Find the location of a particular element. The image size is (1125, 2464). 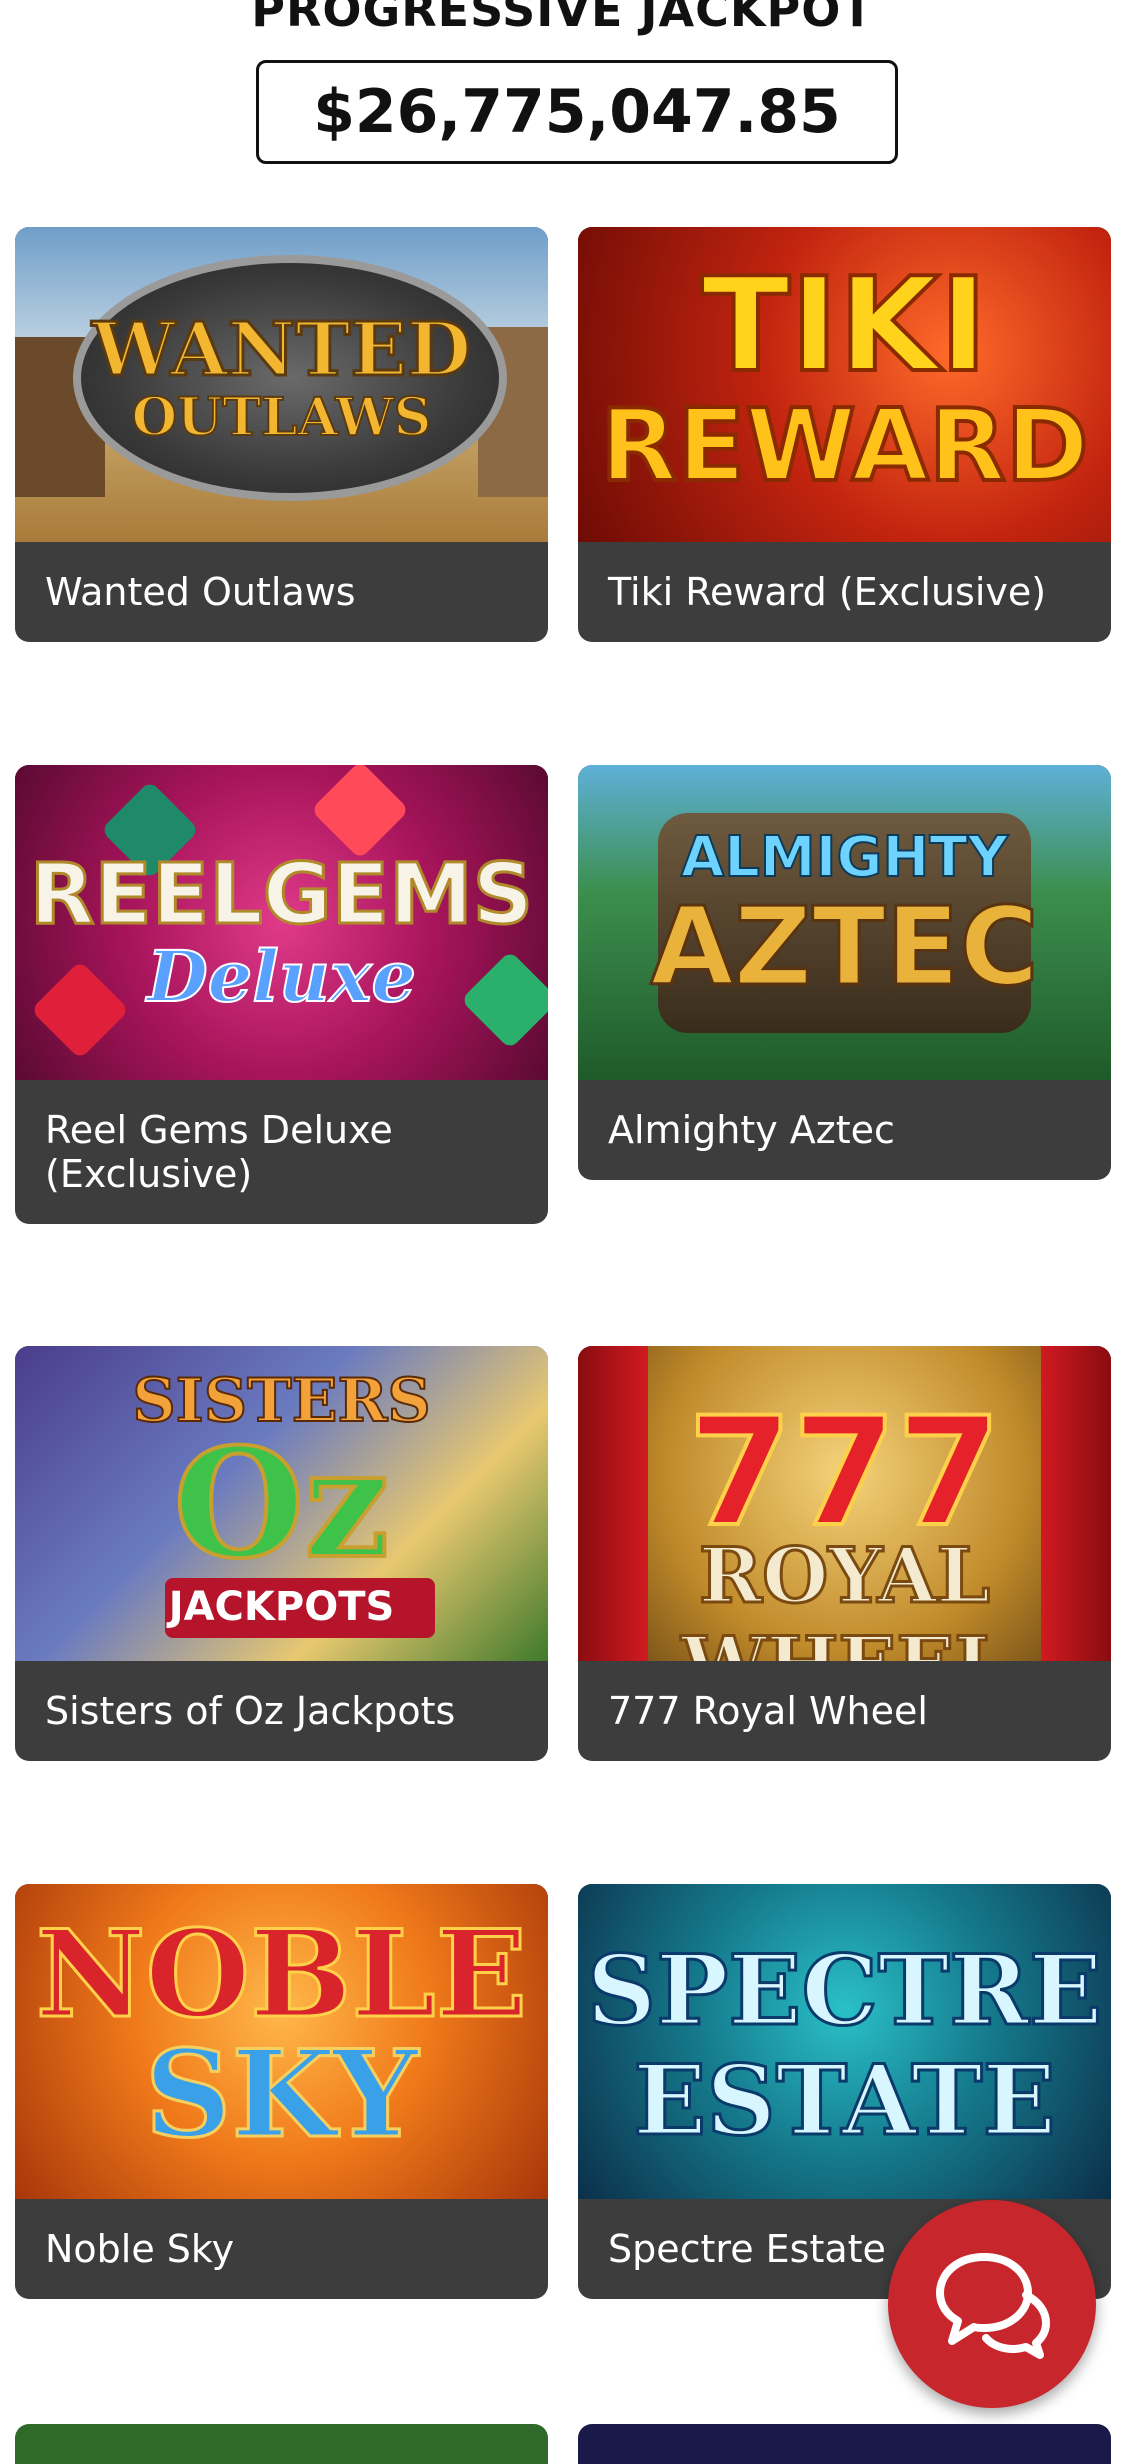

game-thumbnail: REELGEMS Deluxe is located at coordinates (281, 922).